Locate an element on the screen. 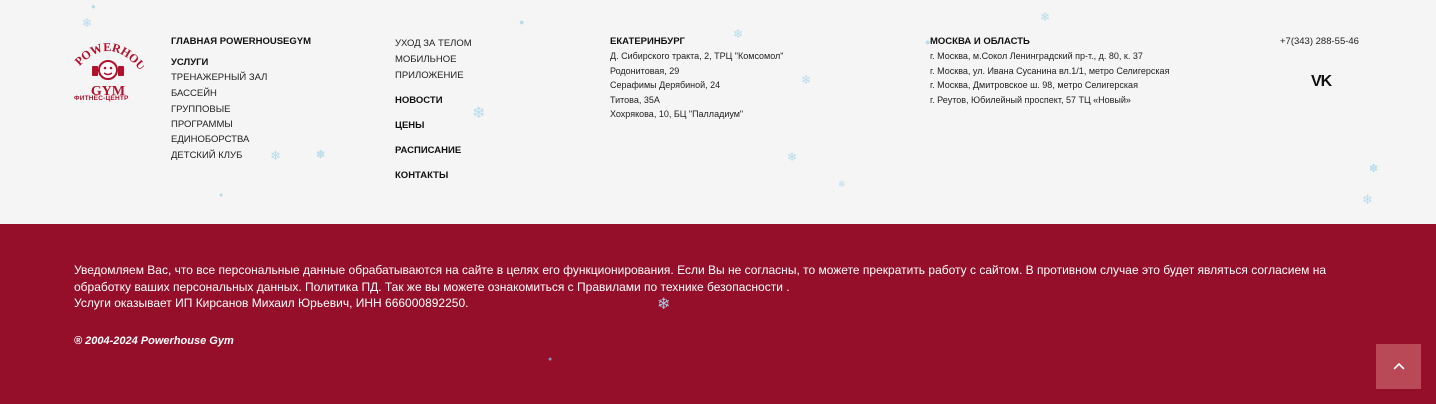 The width and height of the screenshot is (1436, 404). address-item: Серафимы Дерябиной, 24 is located at coordinates (740, 85).